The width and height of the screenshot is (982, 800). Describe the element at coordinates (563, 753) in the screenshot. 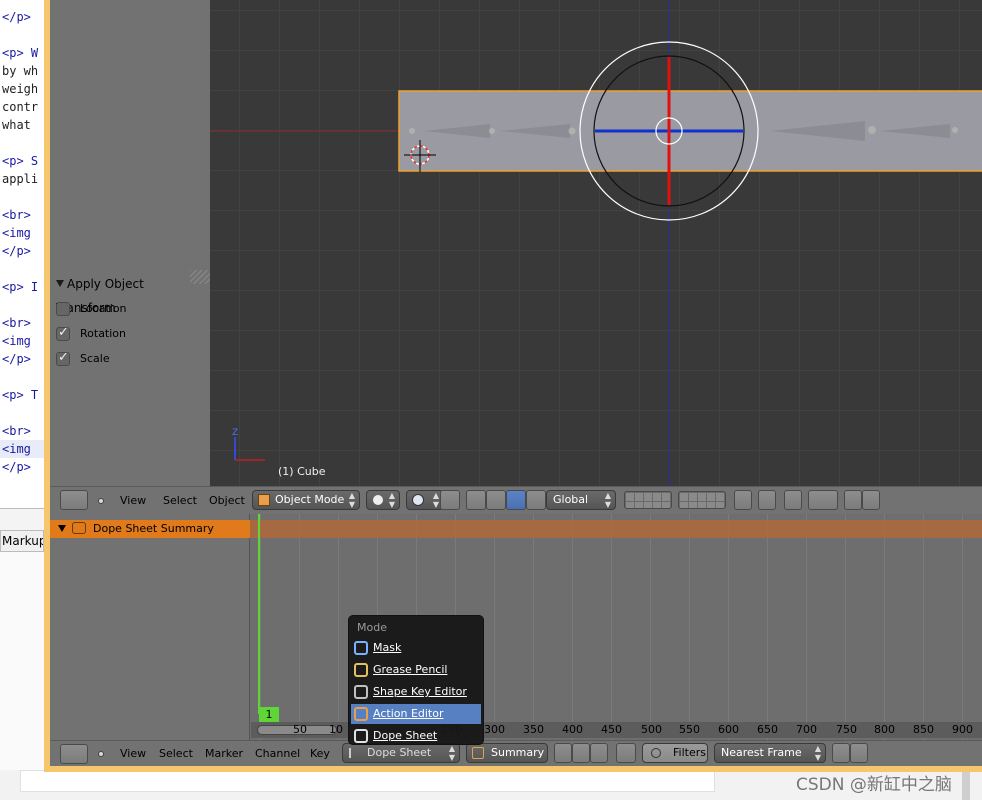

I see `only-selected-icon` at that location.